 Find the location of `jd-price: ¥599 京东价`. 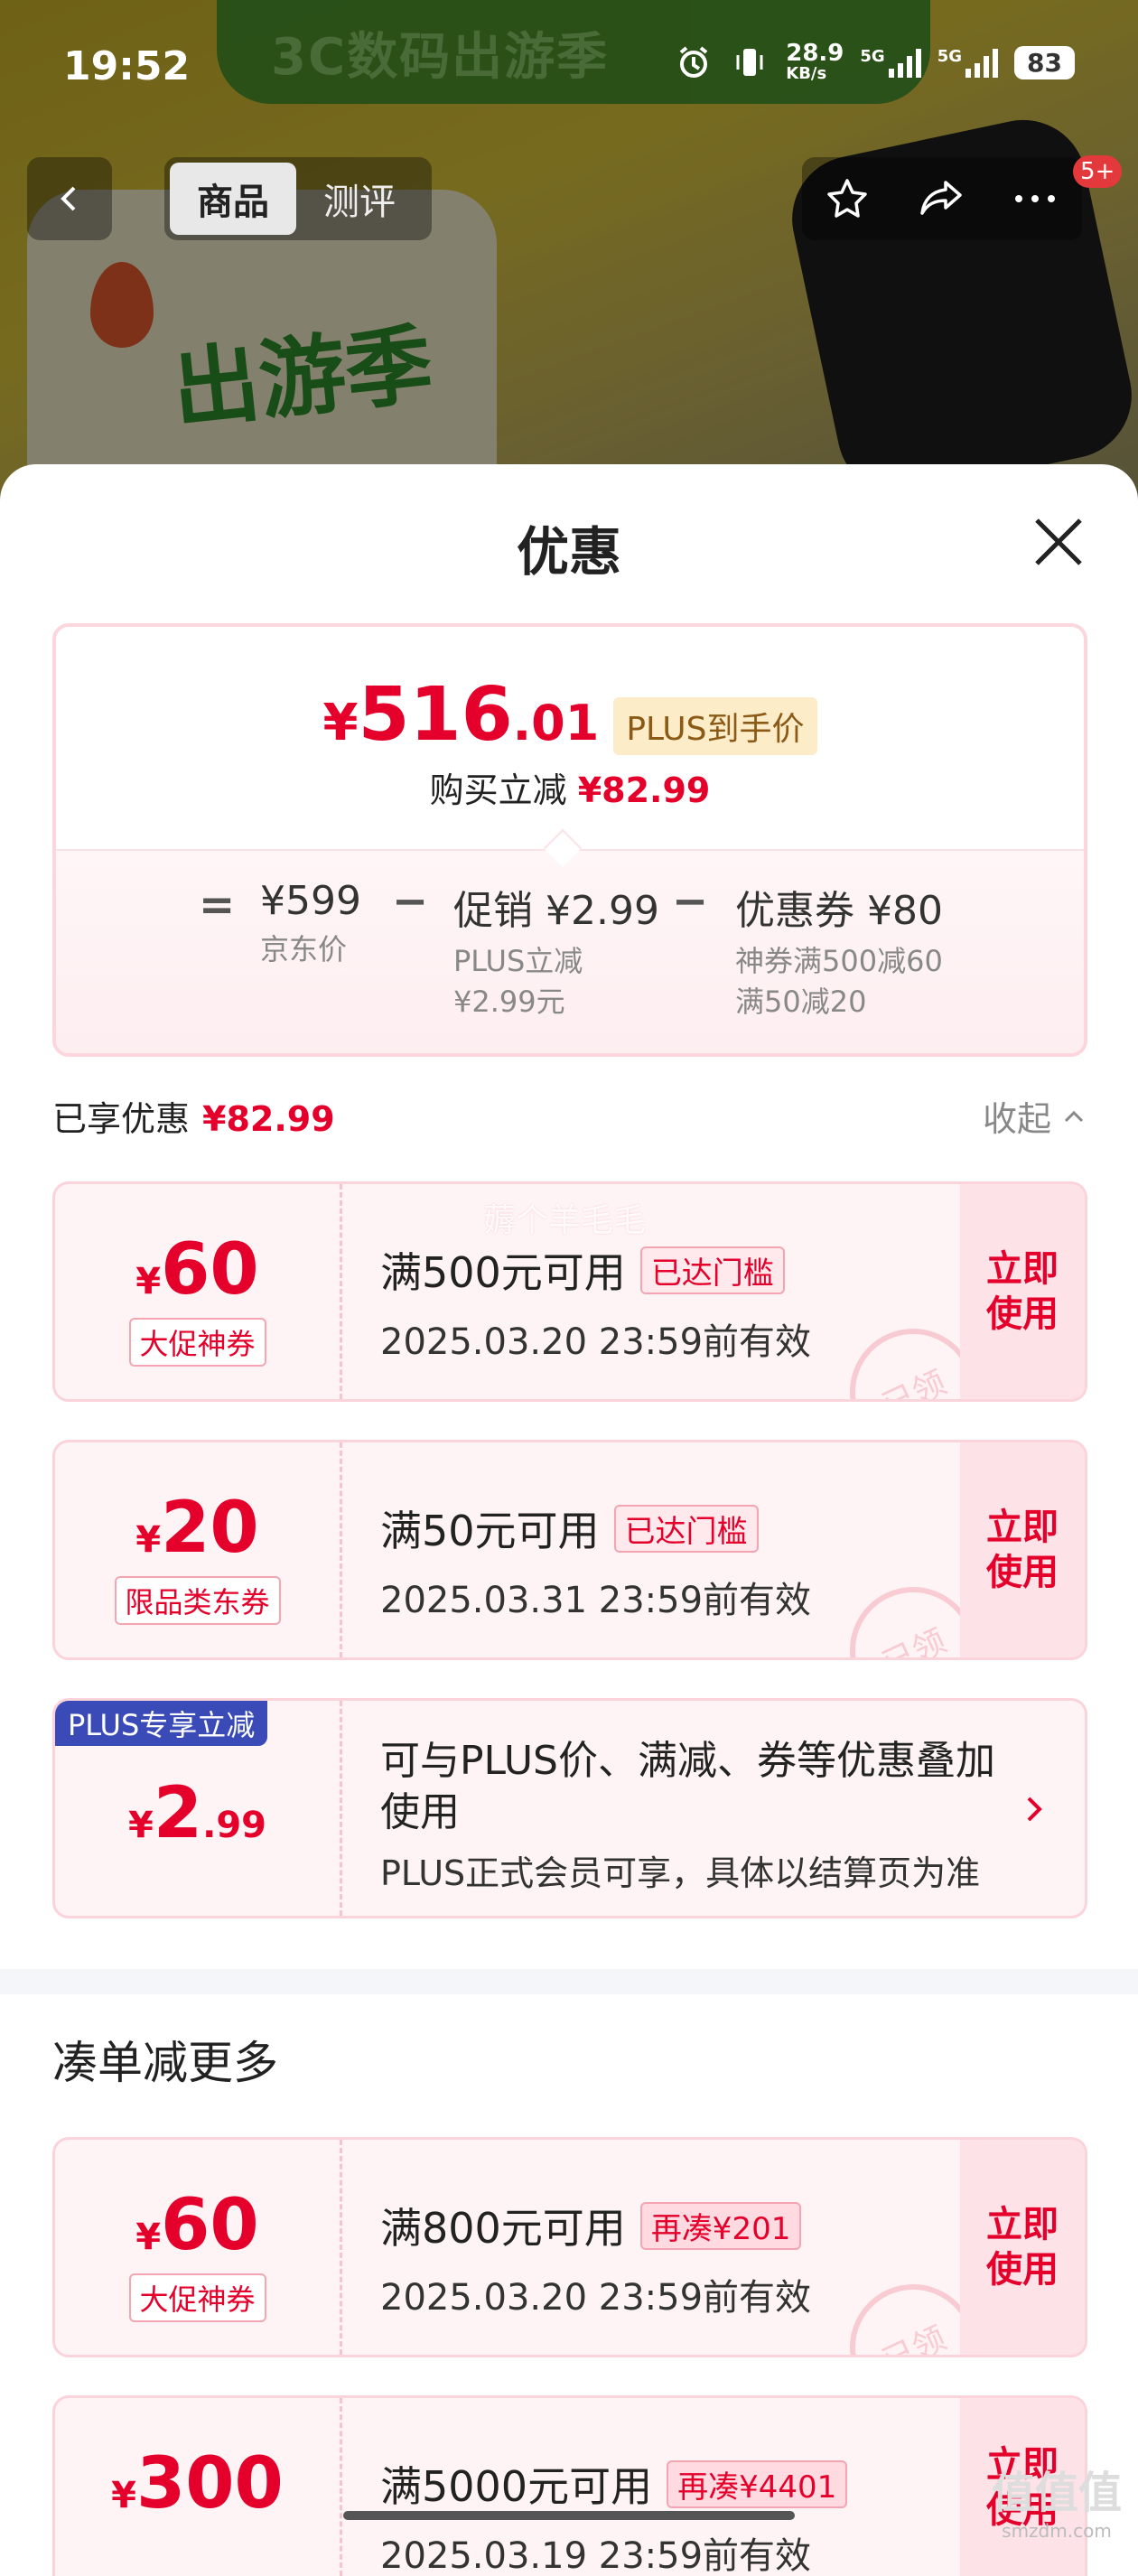

jd-price: ¥599 京东价 is located at coordinates (310, 922).